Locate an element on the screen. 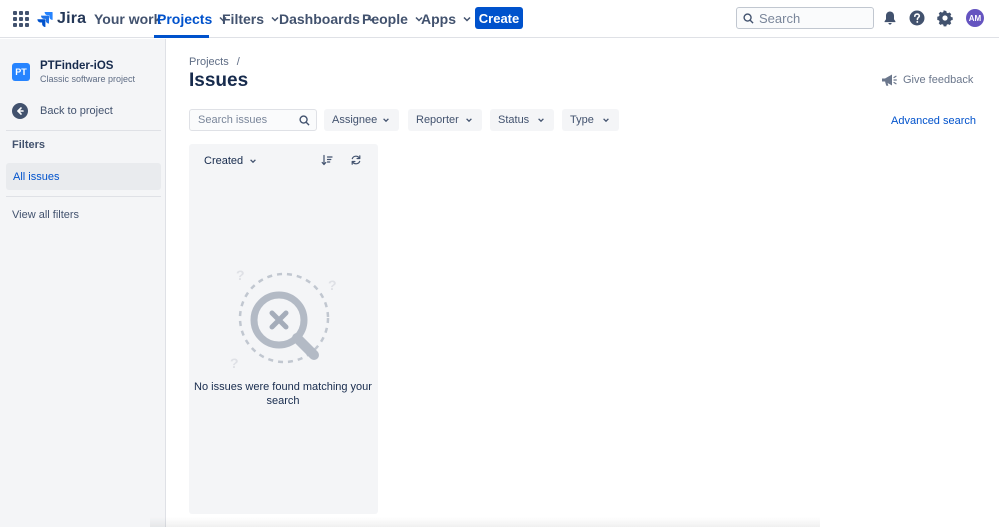  give-feedback-label: Give feedback is located at coordinates (938, 80).